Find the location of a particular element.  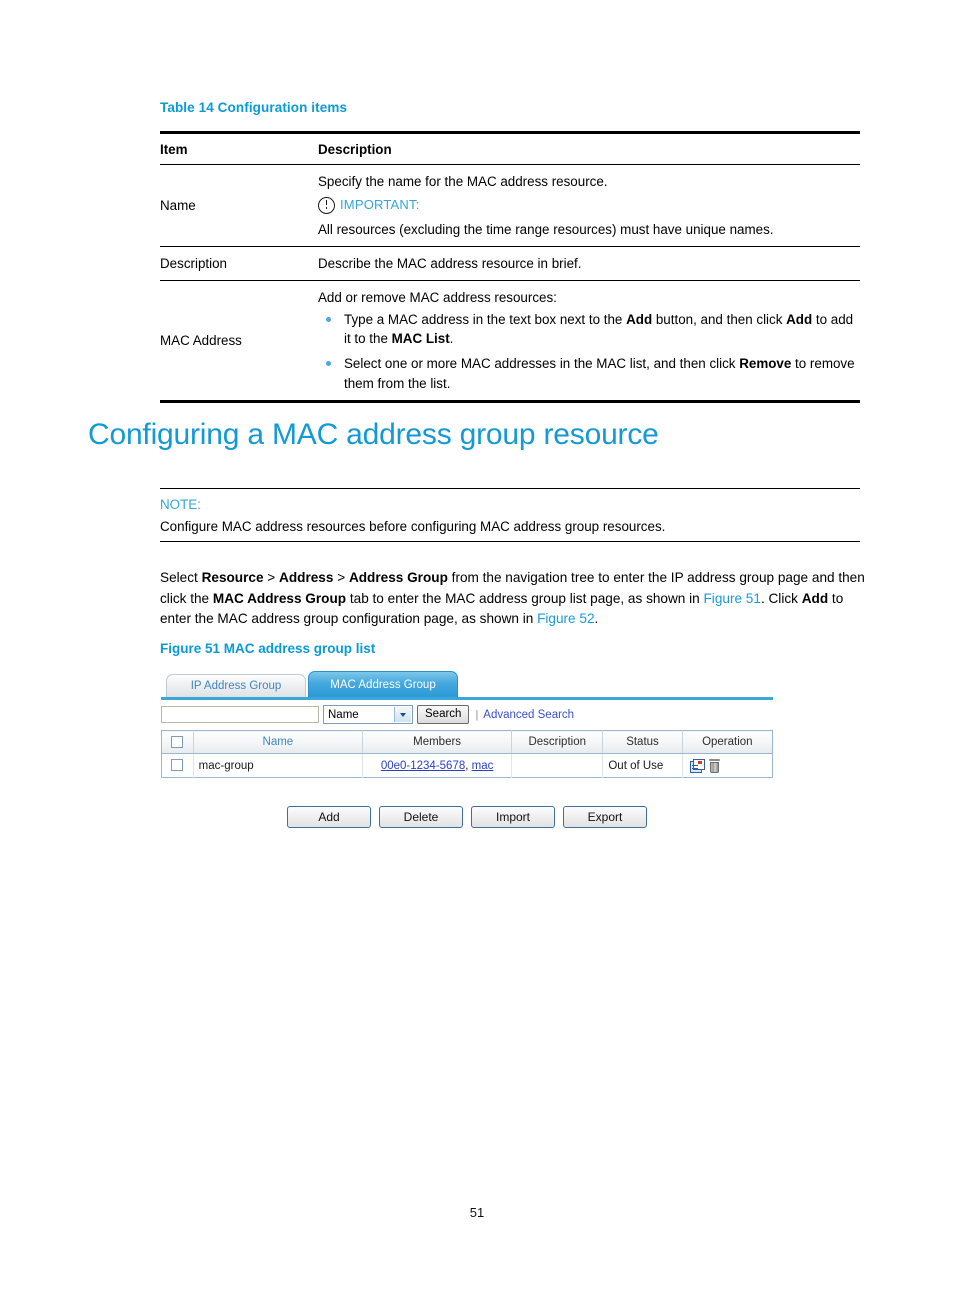

description-intro: Add or remove MAC address resources: is located at coordinates (437, 297).